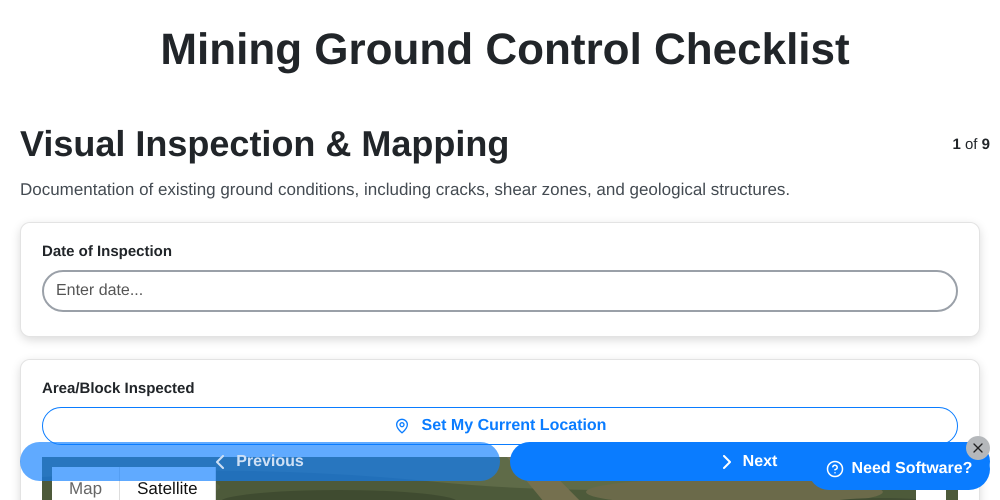 Image resolution: width=1000 pixels, height=500 pixels. I want to click on chevron-left-icon, so click(220, 461).